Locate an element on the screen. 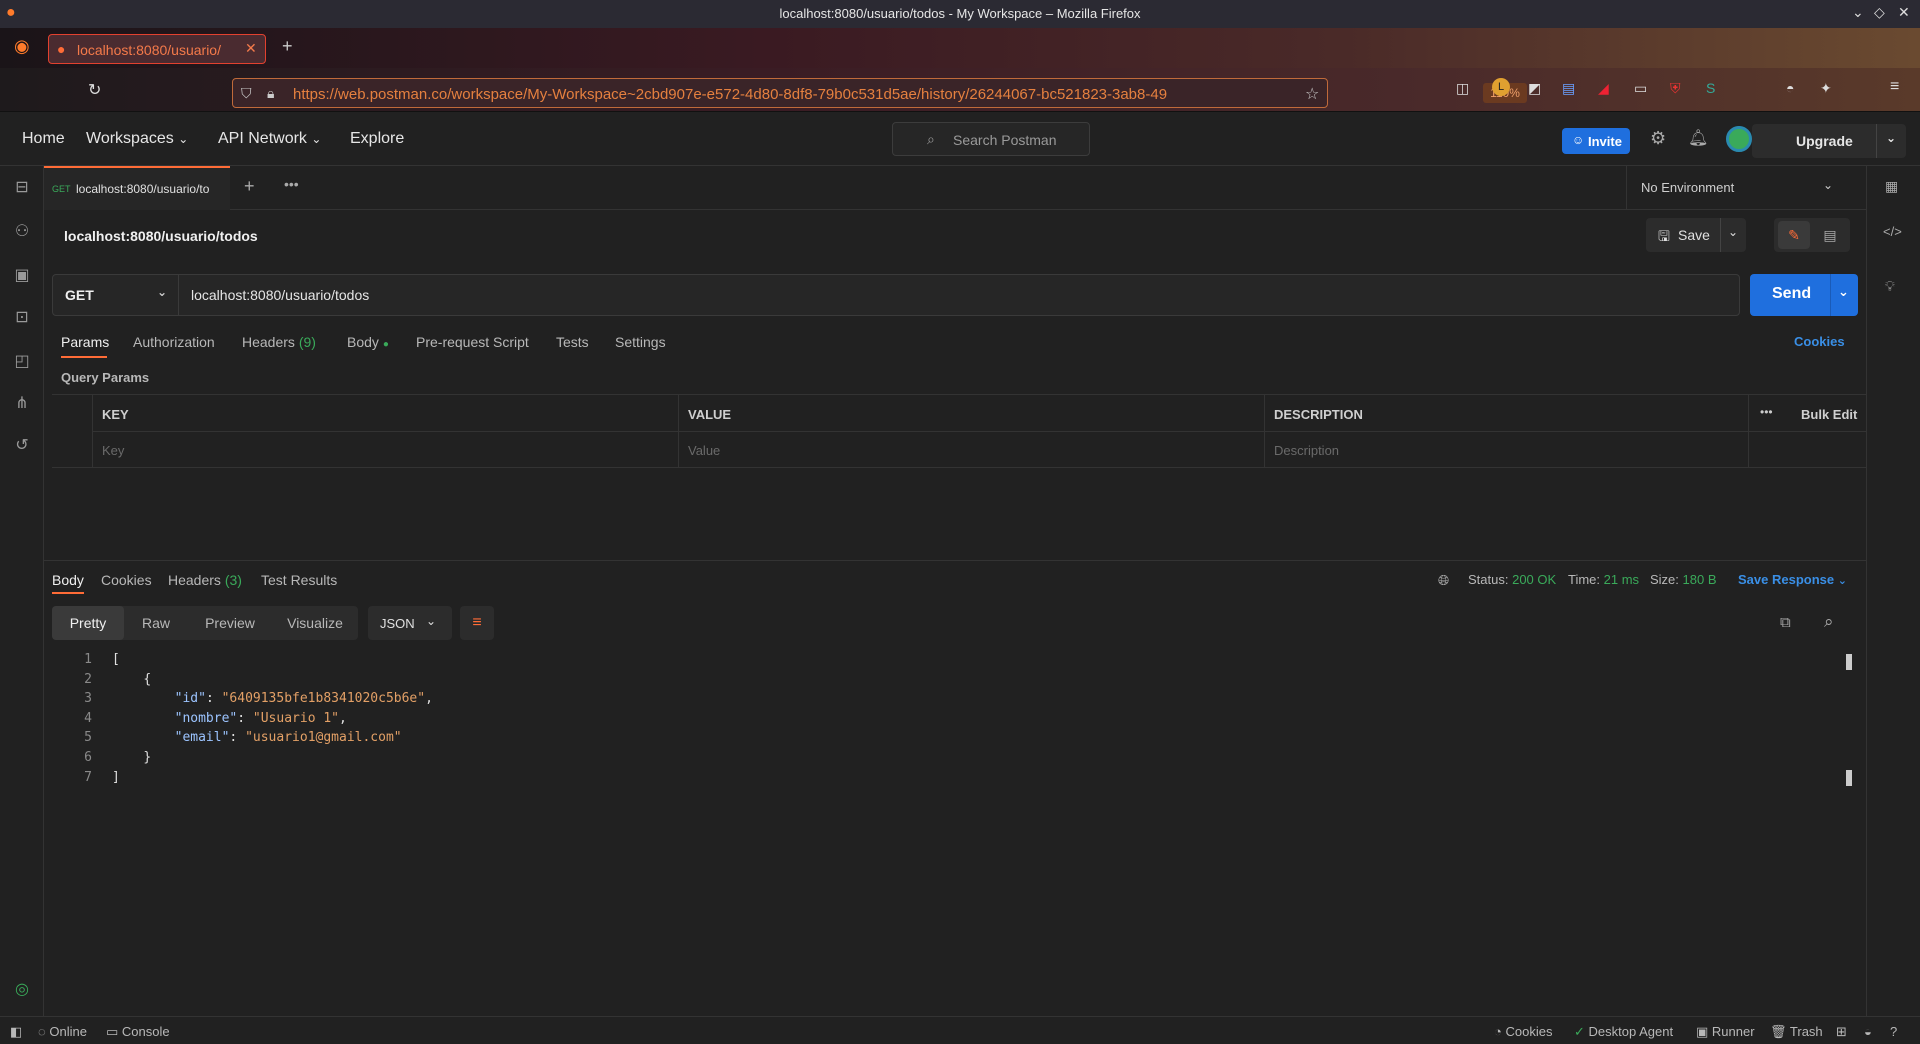  request-tab: GET localhost:8080/usuario/to is located at coordinates (137, 188).